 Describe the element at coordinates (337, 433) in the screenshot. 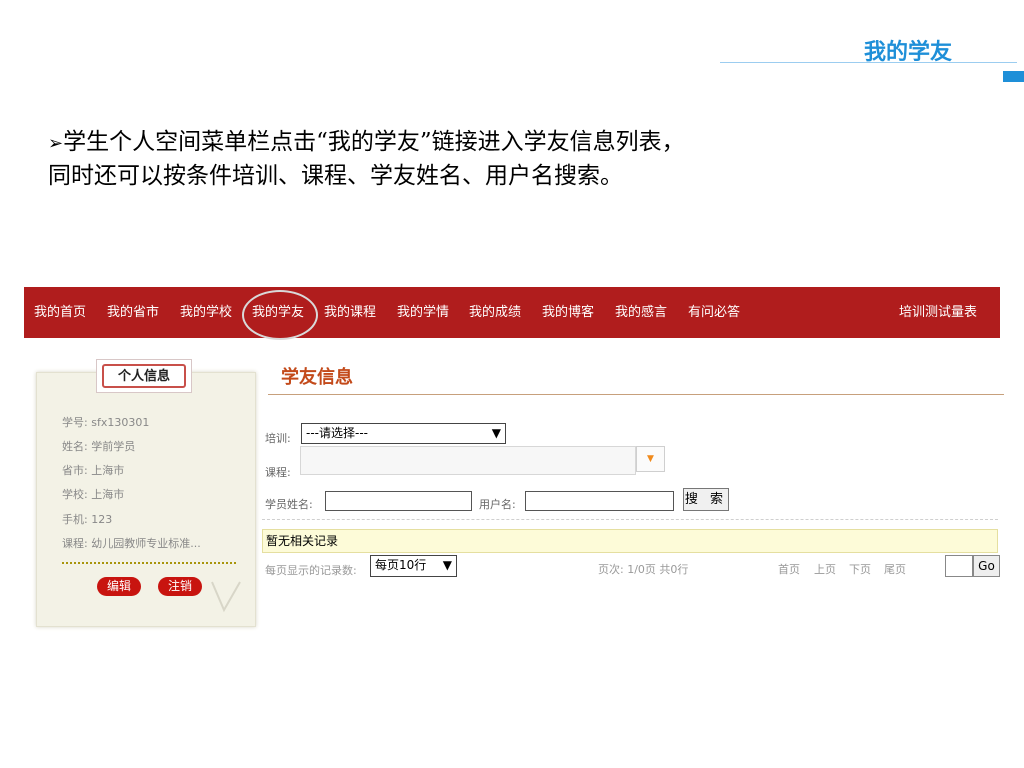

I see `training-select-value: ---请选择---` at that location.